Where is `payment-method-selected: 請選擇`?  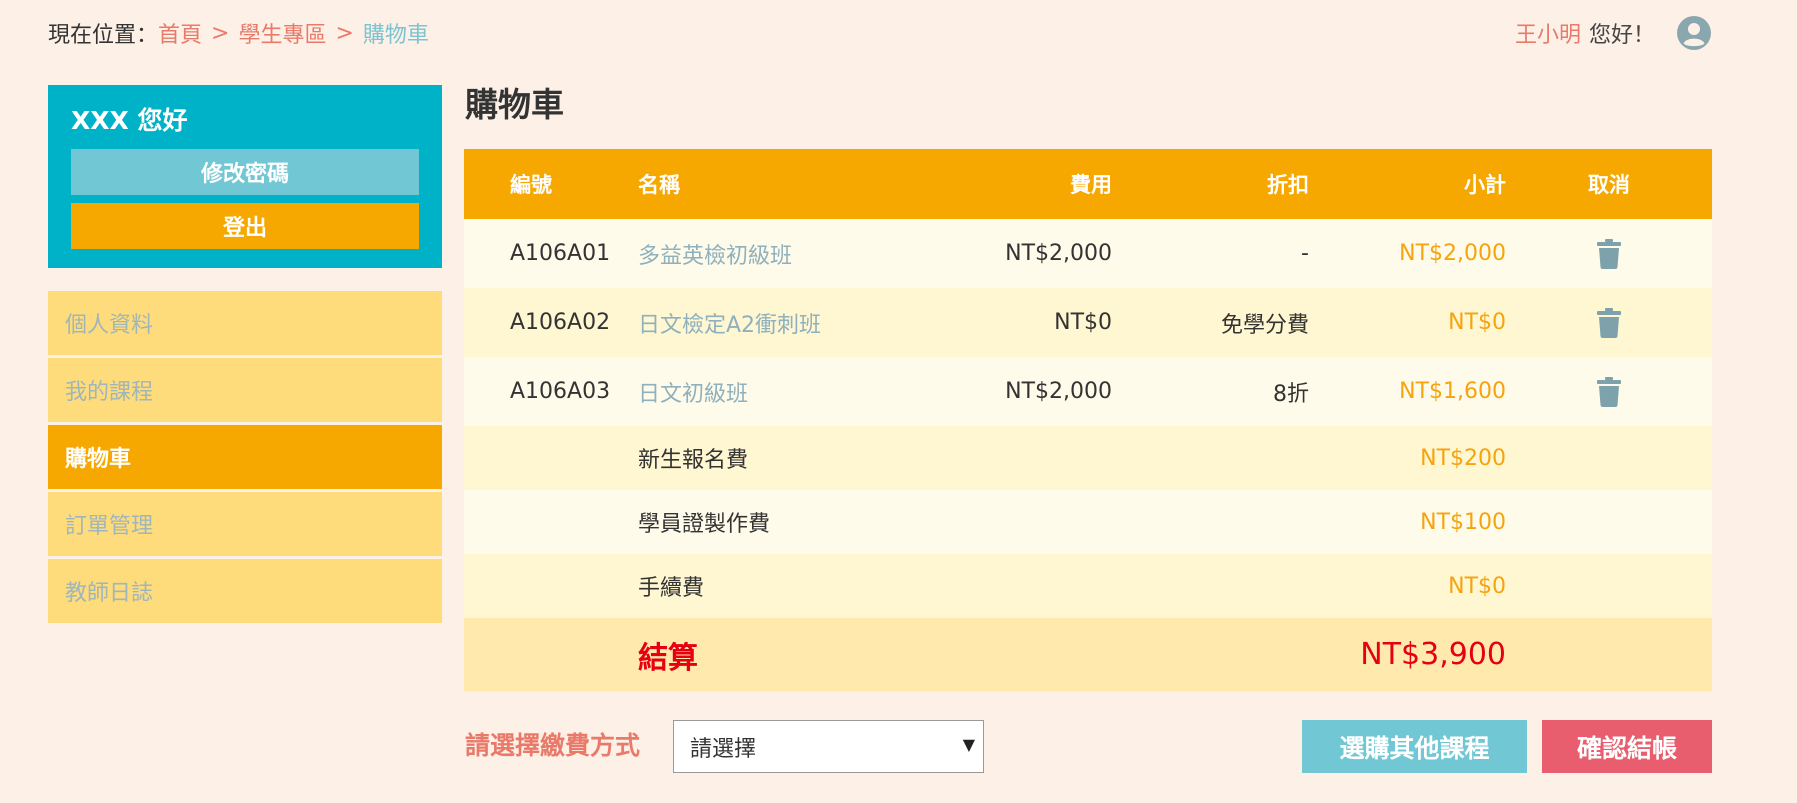 payment-method-selected: 請選擇 is located at coordinates (723, 749).